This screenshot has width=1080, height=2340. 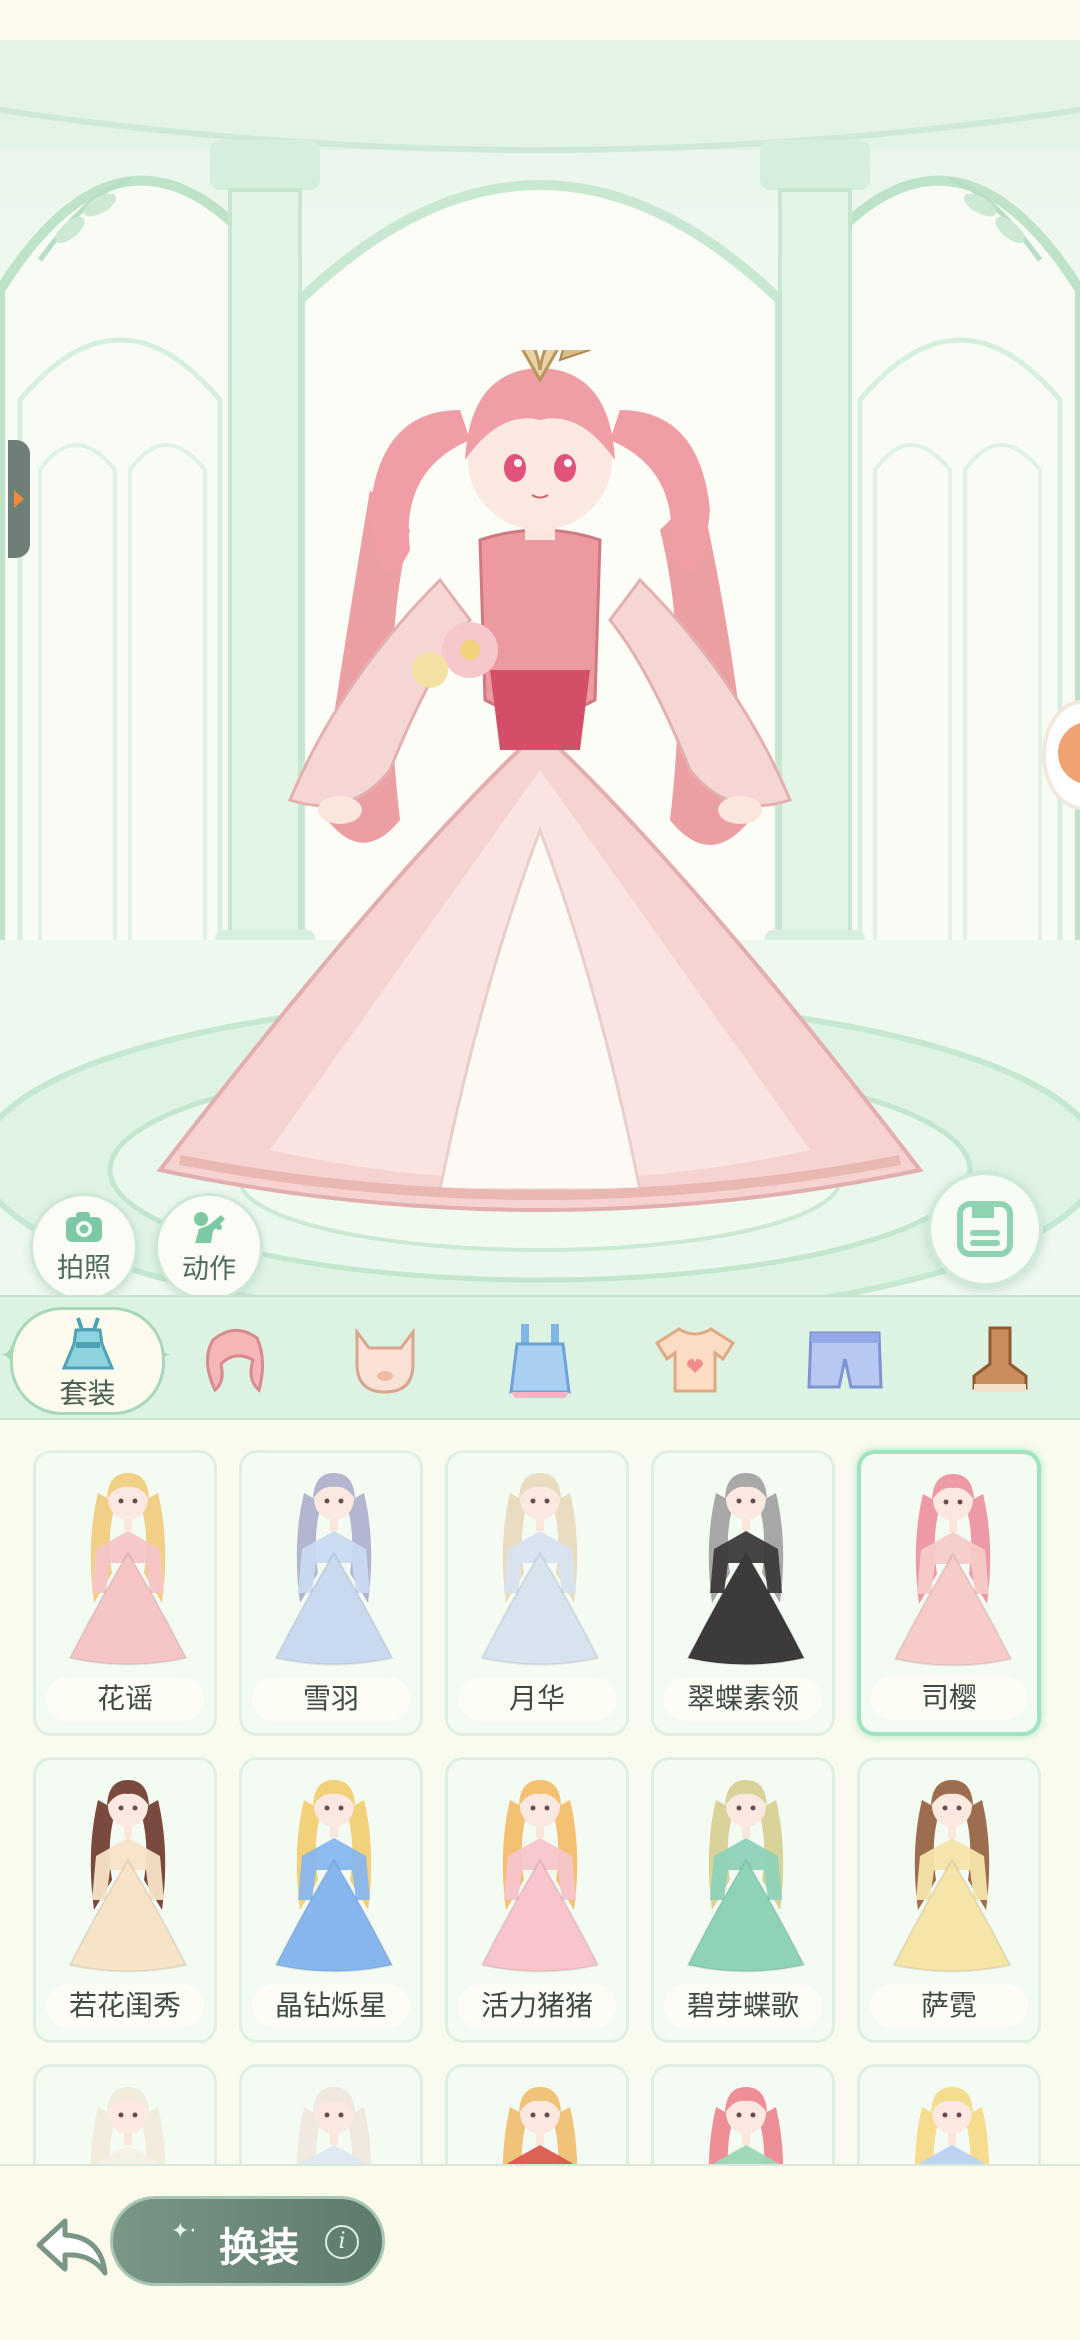 What do you see at coordinates (331, 1699) in the screenshot?
I see `outfit-name: 雪羽` at bounding box center [331, 1699].